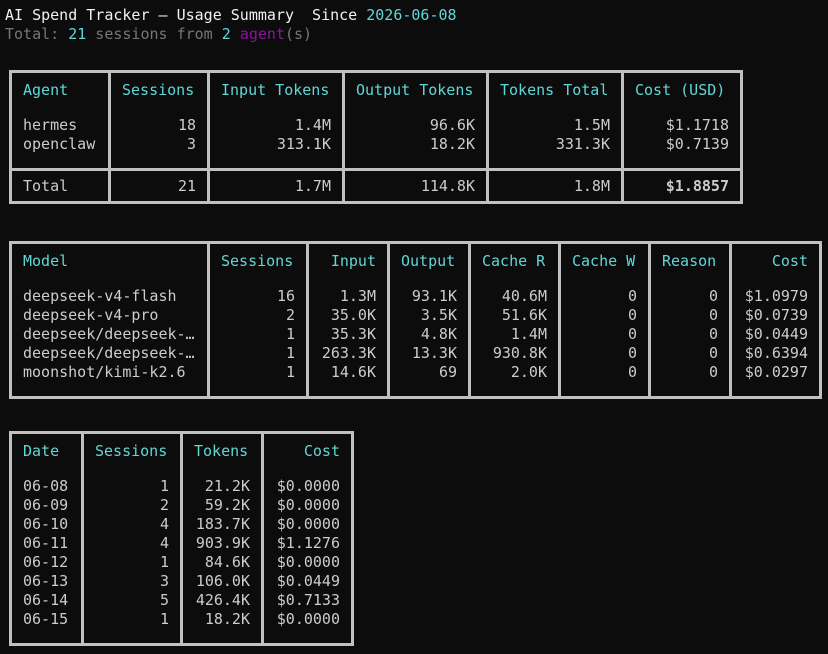 Image resolution: width=828 pixels, height=654 pixels. What do you see at coordinates (348, 315) in the screenshot?
I see `table-cell: 35.0K` at bounding box center [348, 315].